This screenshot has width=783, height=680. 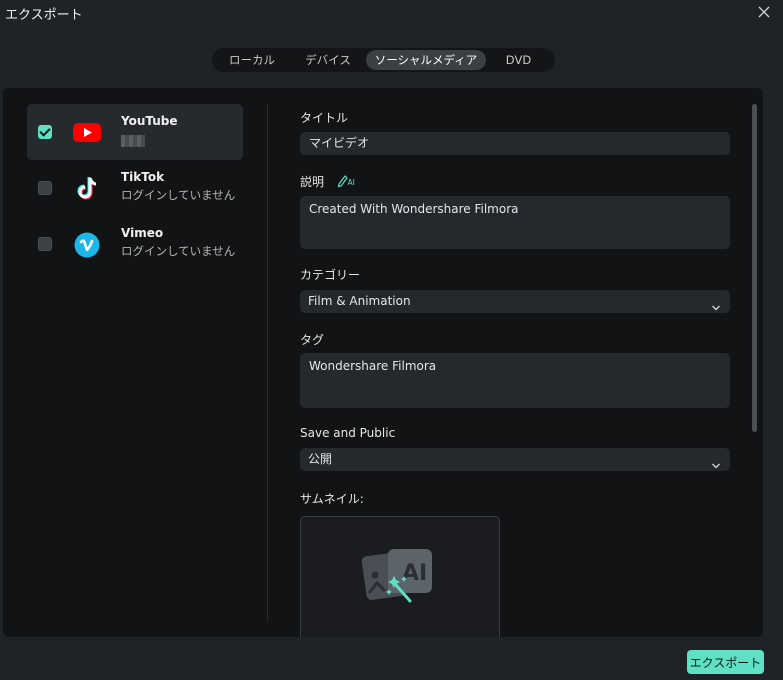 What do you see at coordinates (324, 118) in the screenshot?
I see `title-label: タイトル` at bounding box center [324, 118].